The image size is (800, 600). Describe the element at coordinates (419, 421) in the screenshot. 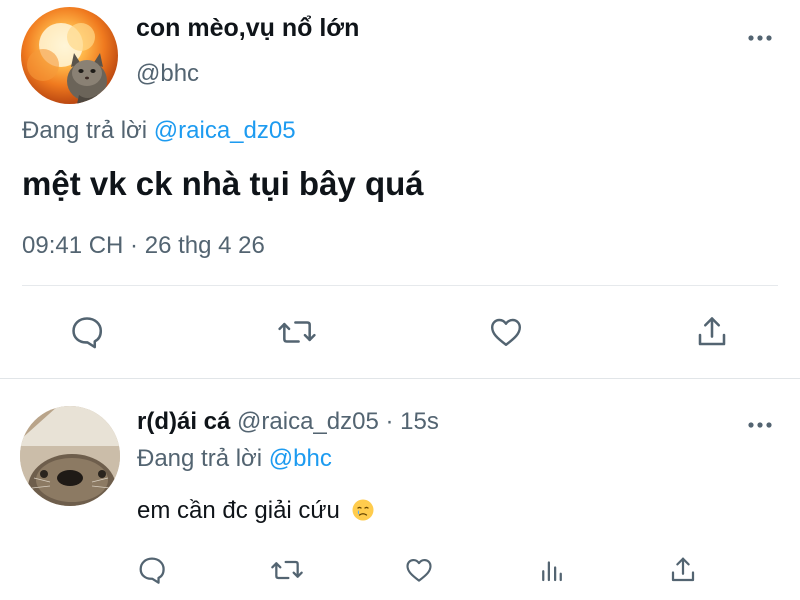

I see `reply-time: 15s` at that location.